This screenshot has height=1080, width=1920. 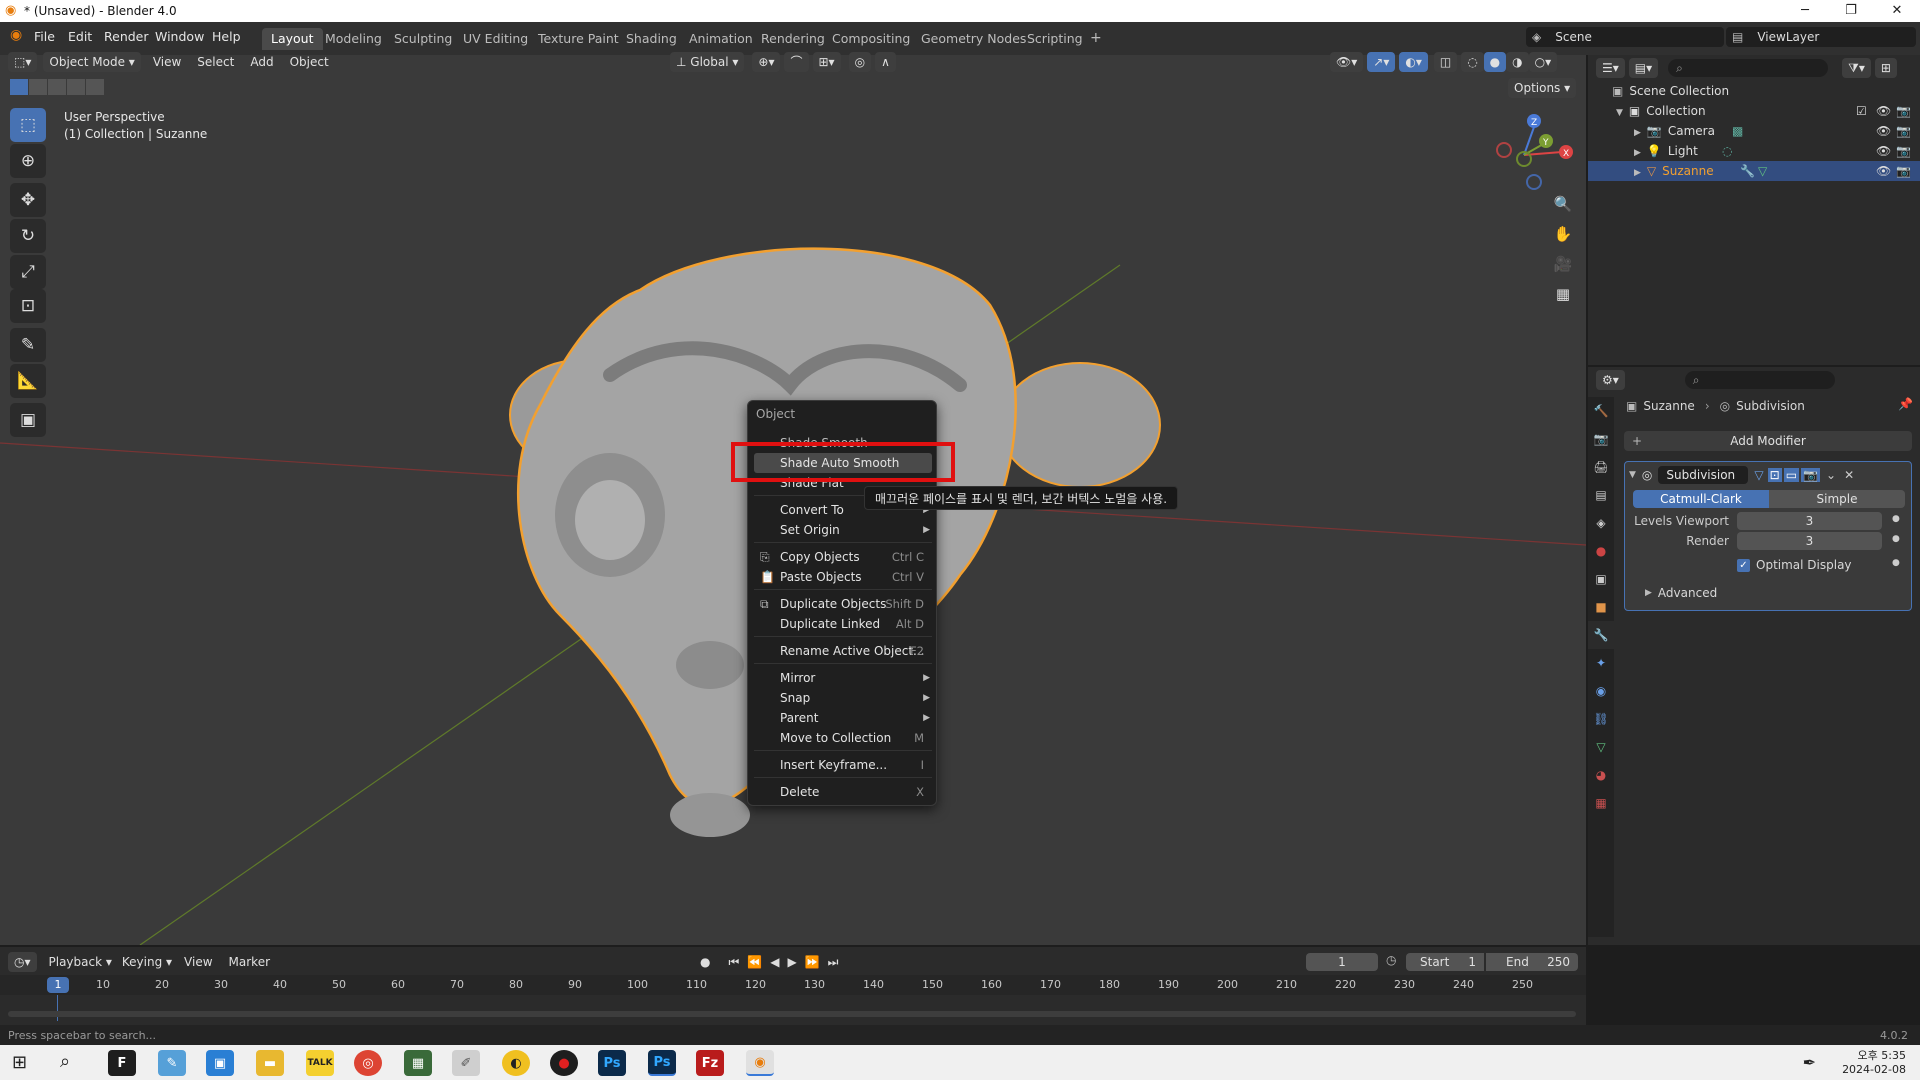 I want to click on falloff-icon: ∧, so click(x=885, y=62).